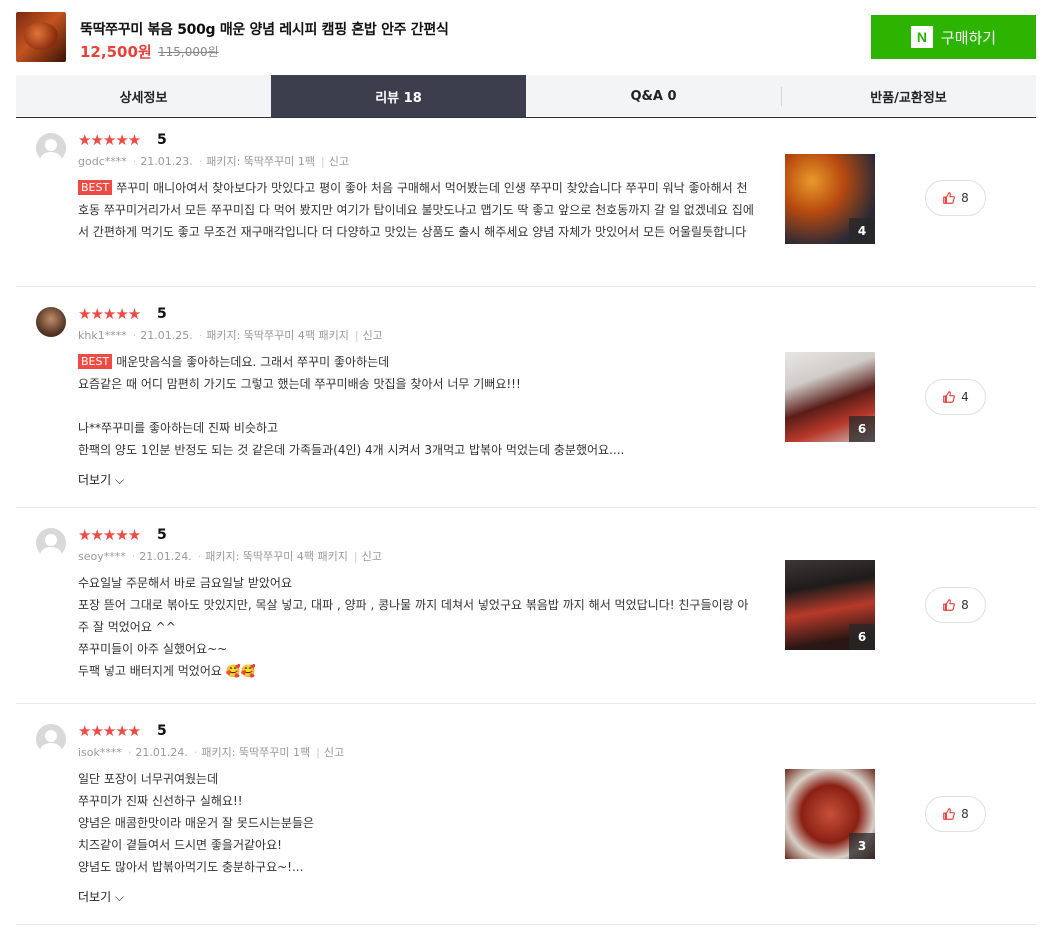 Image resolution: width=1064 pixels, height=935 pixels. I want to click on review-meta: godc**** · 21.01.23. · 패키지: 뚝딱쭈꾸미 1팩 | 신고, so click(213, 161).